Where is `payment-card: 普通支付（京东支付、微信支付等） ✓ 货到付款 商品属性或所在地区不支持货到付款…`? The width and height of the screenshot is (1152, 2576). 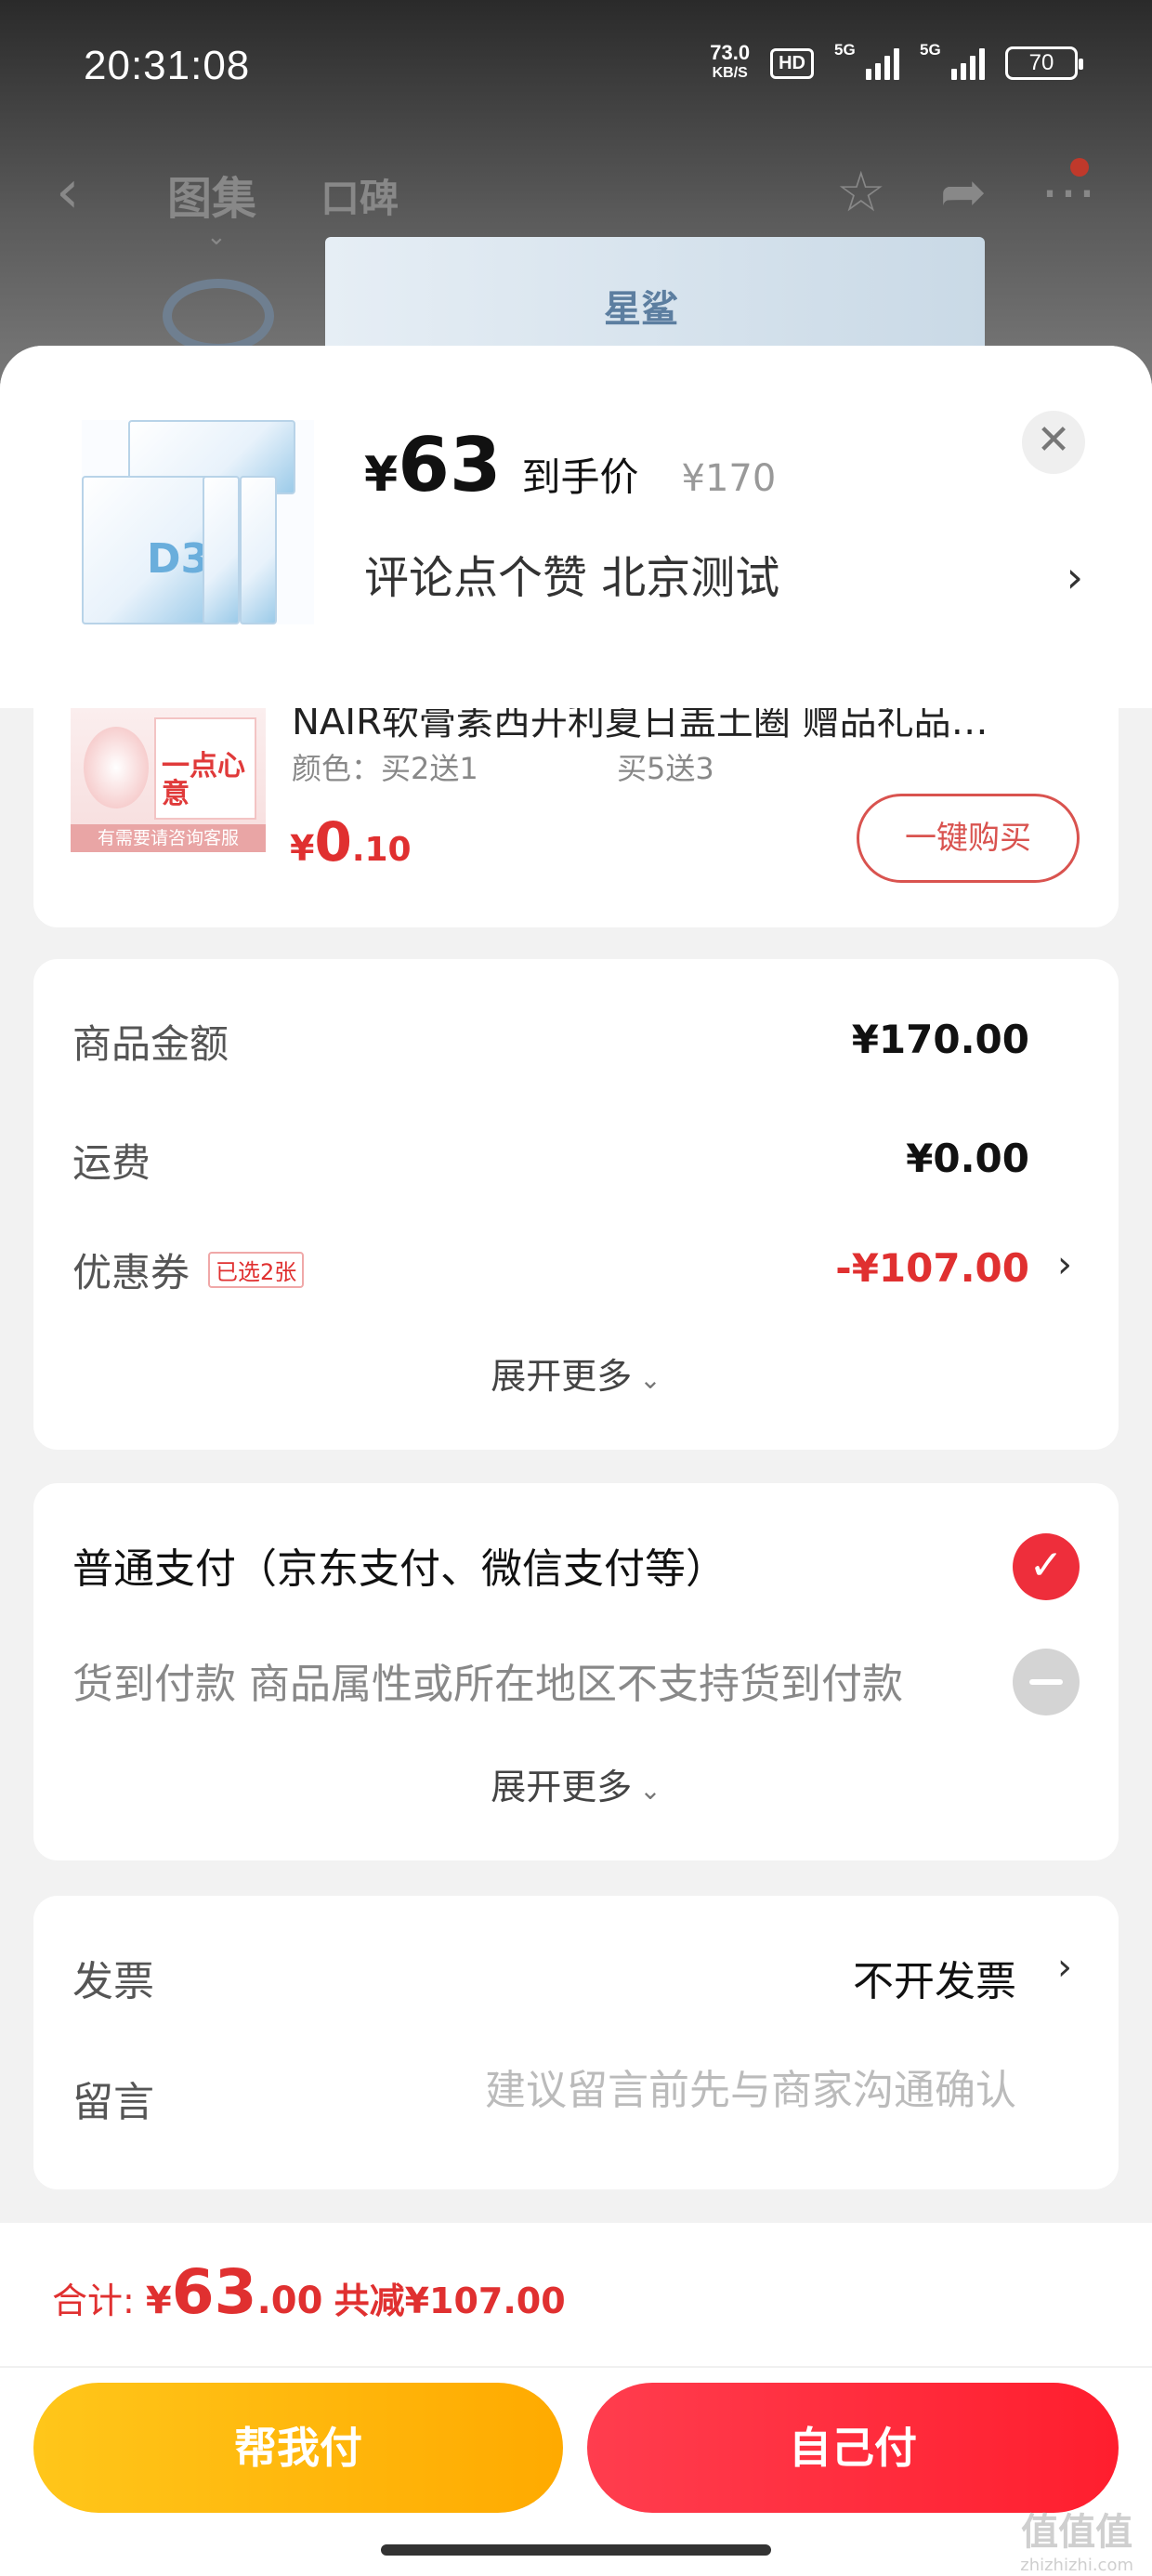
payment-card: 普通支付（京东支付、微信支付等） ✓ 货到付款 商品属性或所在地区不支持货到付款… is located at coordinates (576, 1671).